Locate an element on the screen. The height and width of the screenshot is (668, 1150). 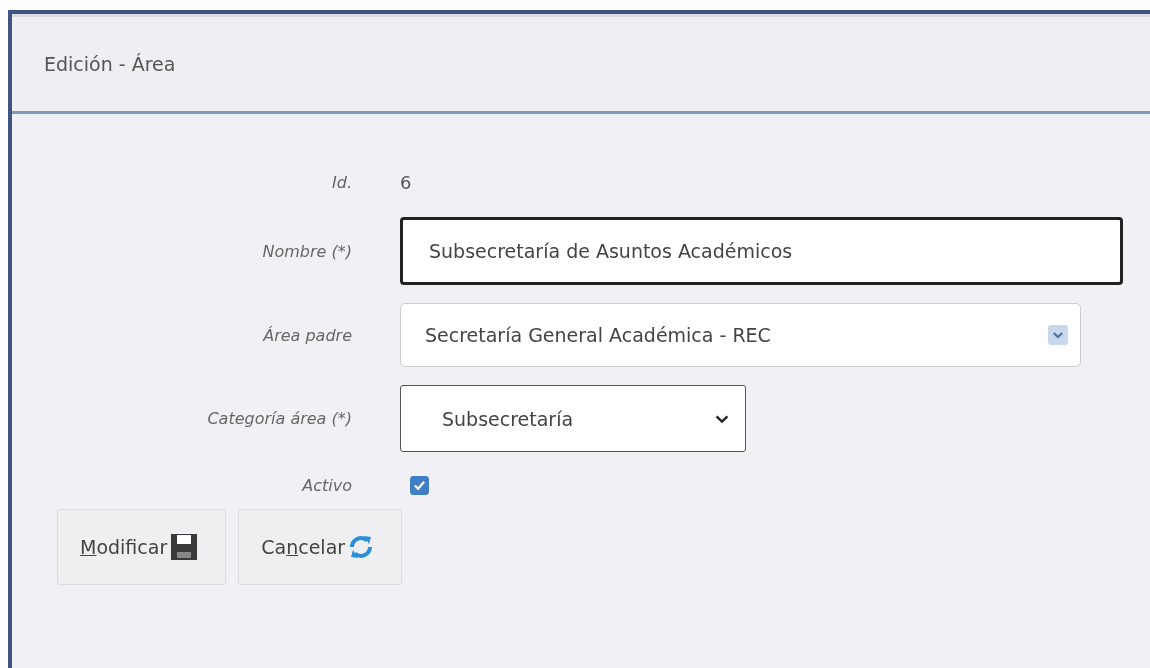
field-label: Categoría área (*) is located at coordinates (279, 418).